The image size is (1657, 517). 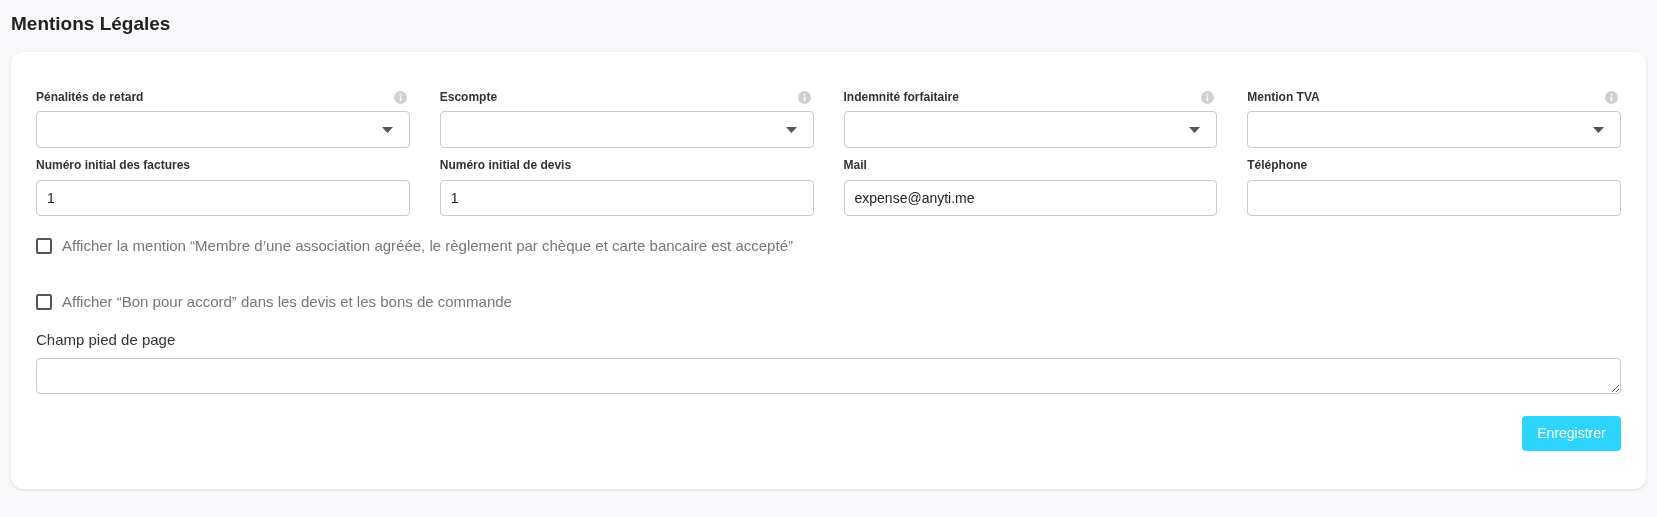 What do you see at coordinates (901, 97) in the screenshot?
I see `field-label: Indemnité forfaitaire` at bounding box center [901, 97].